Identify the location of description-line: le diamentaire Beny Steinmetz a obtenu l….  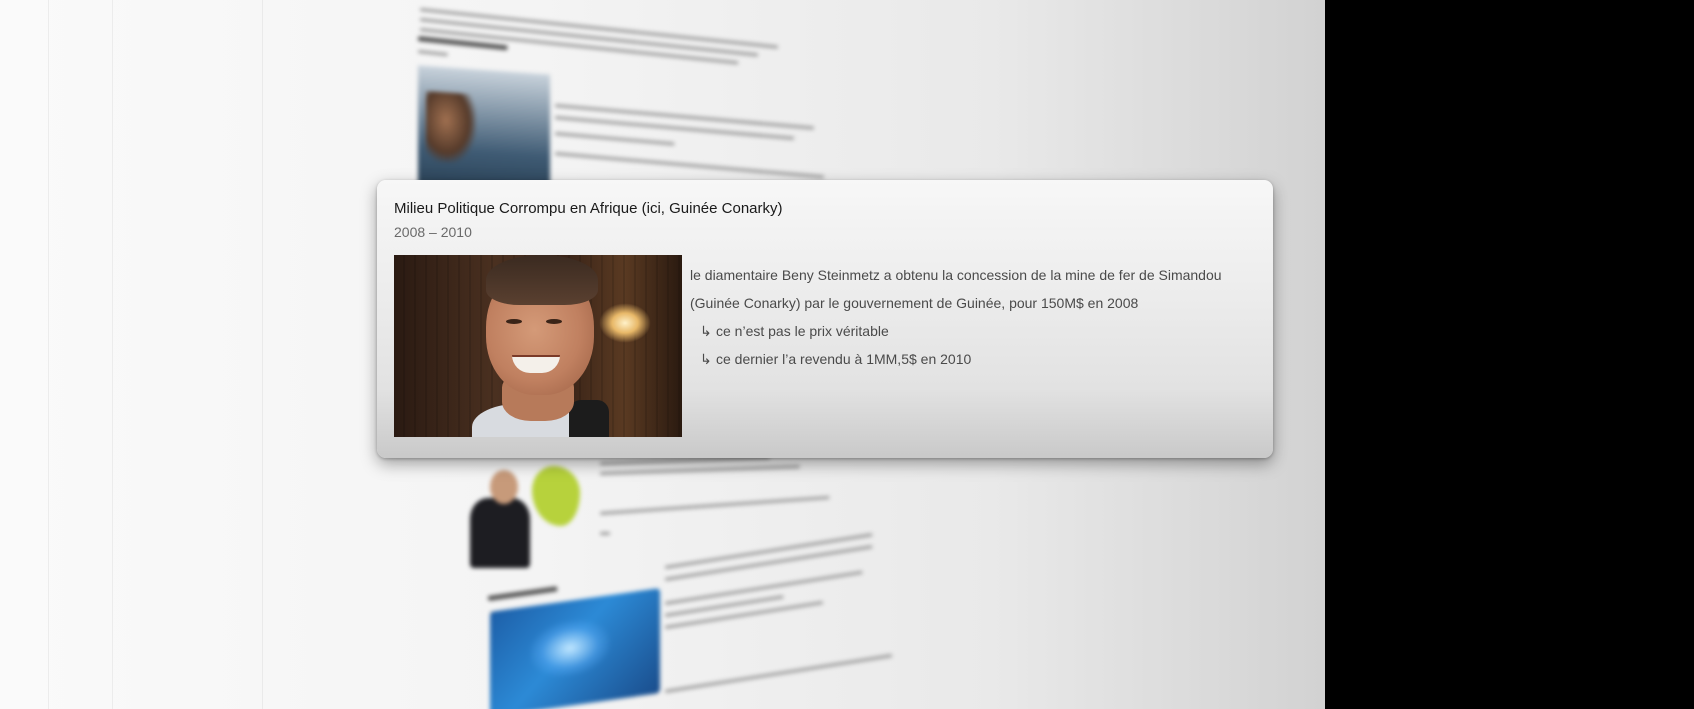
(956, 275).